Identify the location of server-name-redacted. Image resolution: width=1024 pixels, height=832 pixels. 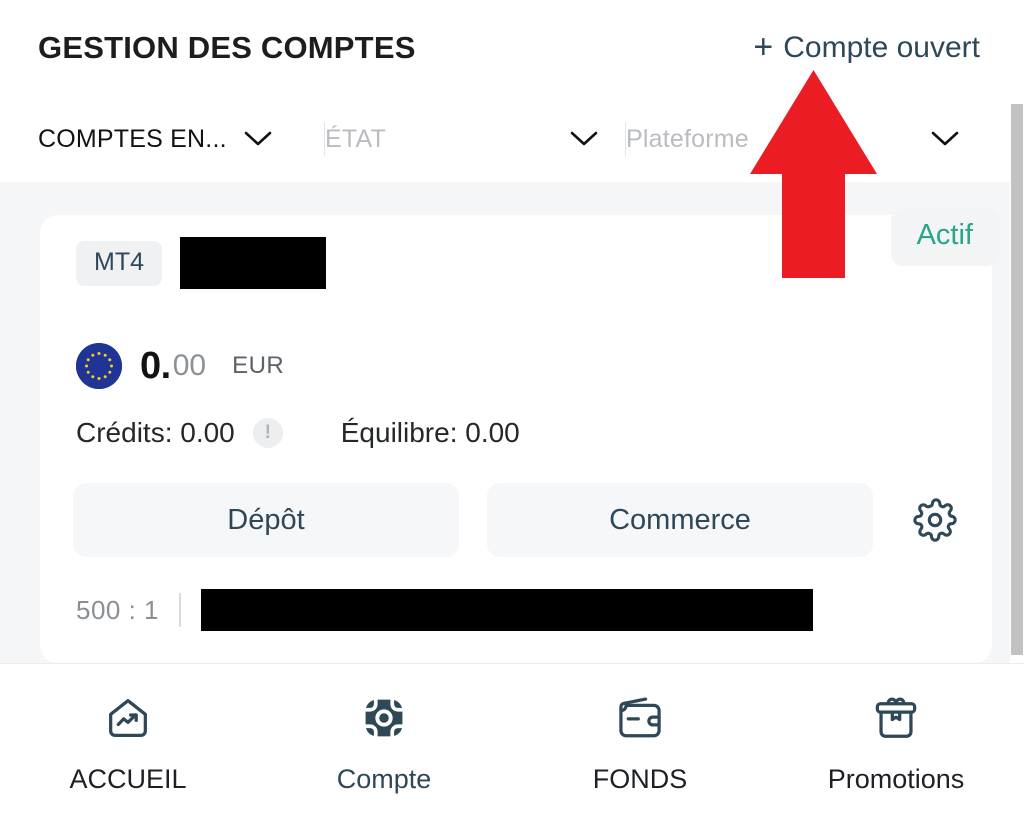
(507, 610).